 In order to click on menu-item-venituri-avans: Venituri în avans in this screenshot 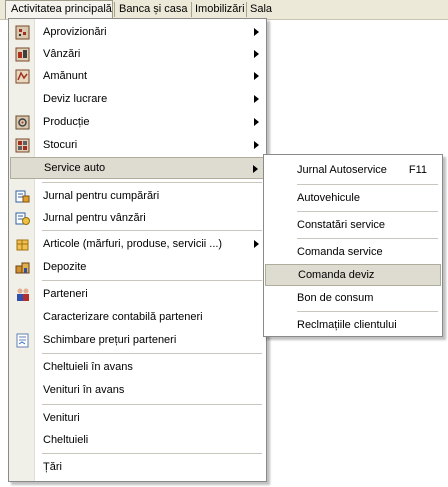, I will do `click(137, 390)`.